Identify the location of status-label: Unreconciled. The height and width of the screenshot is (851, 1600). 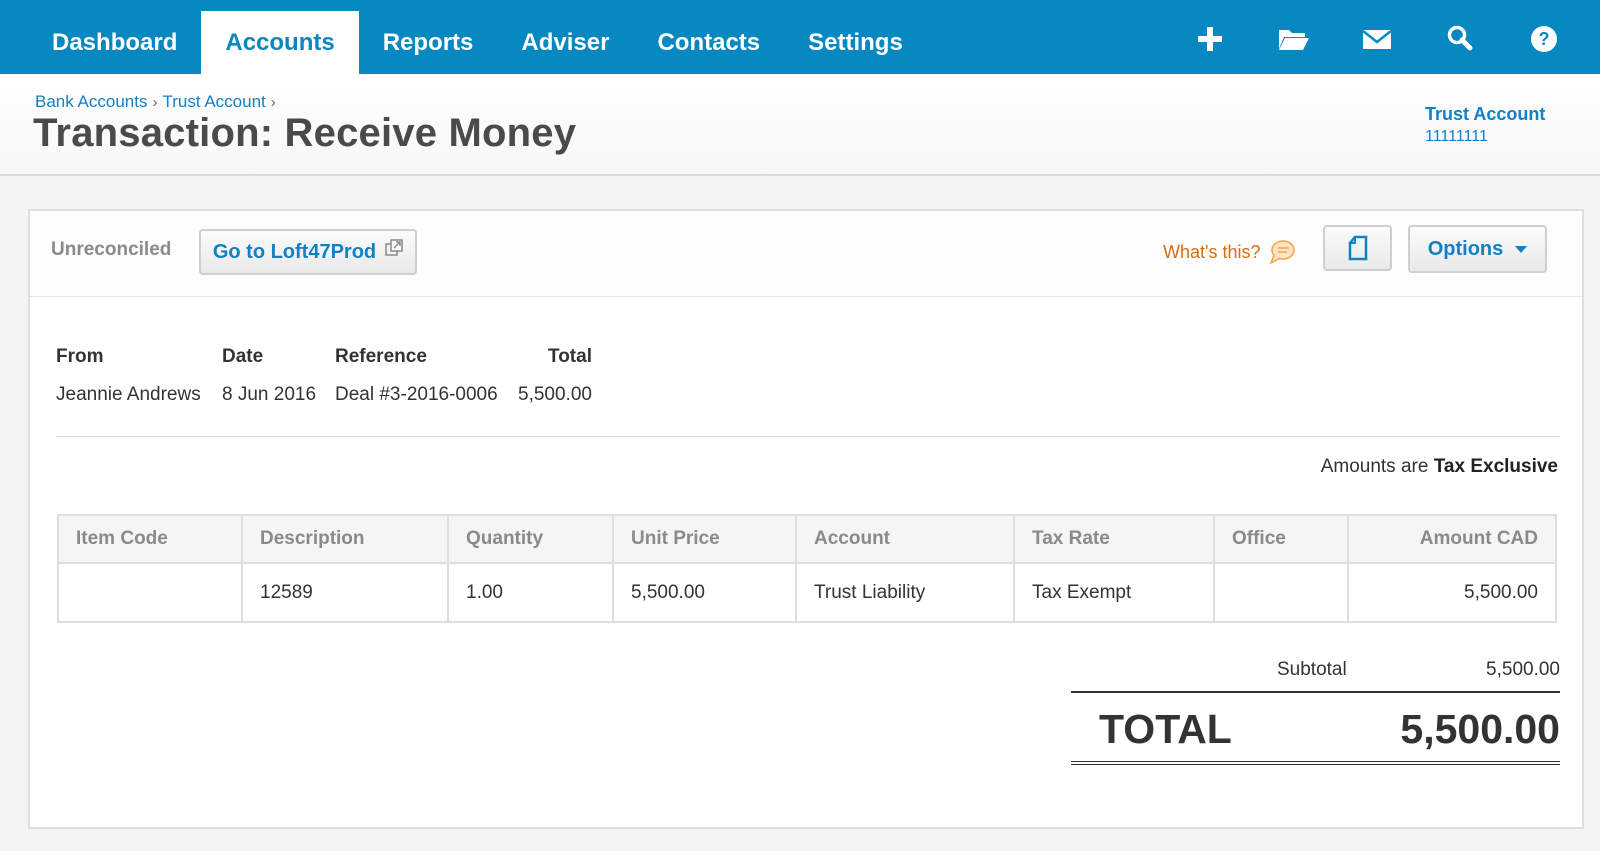
(111, 249).